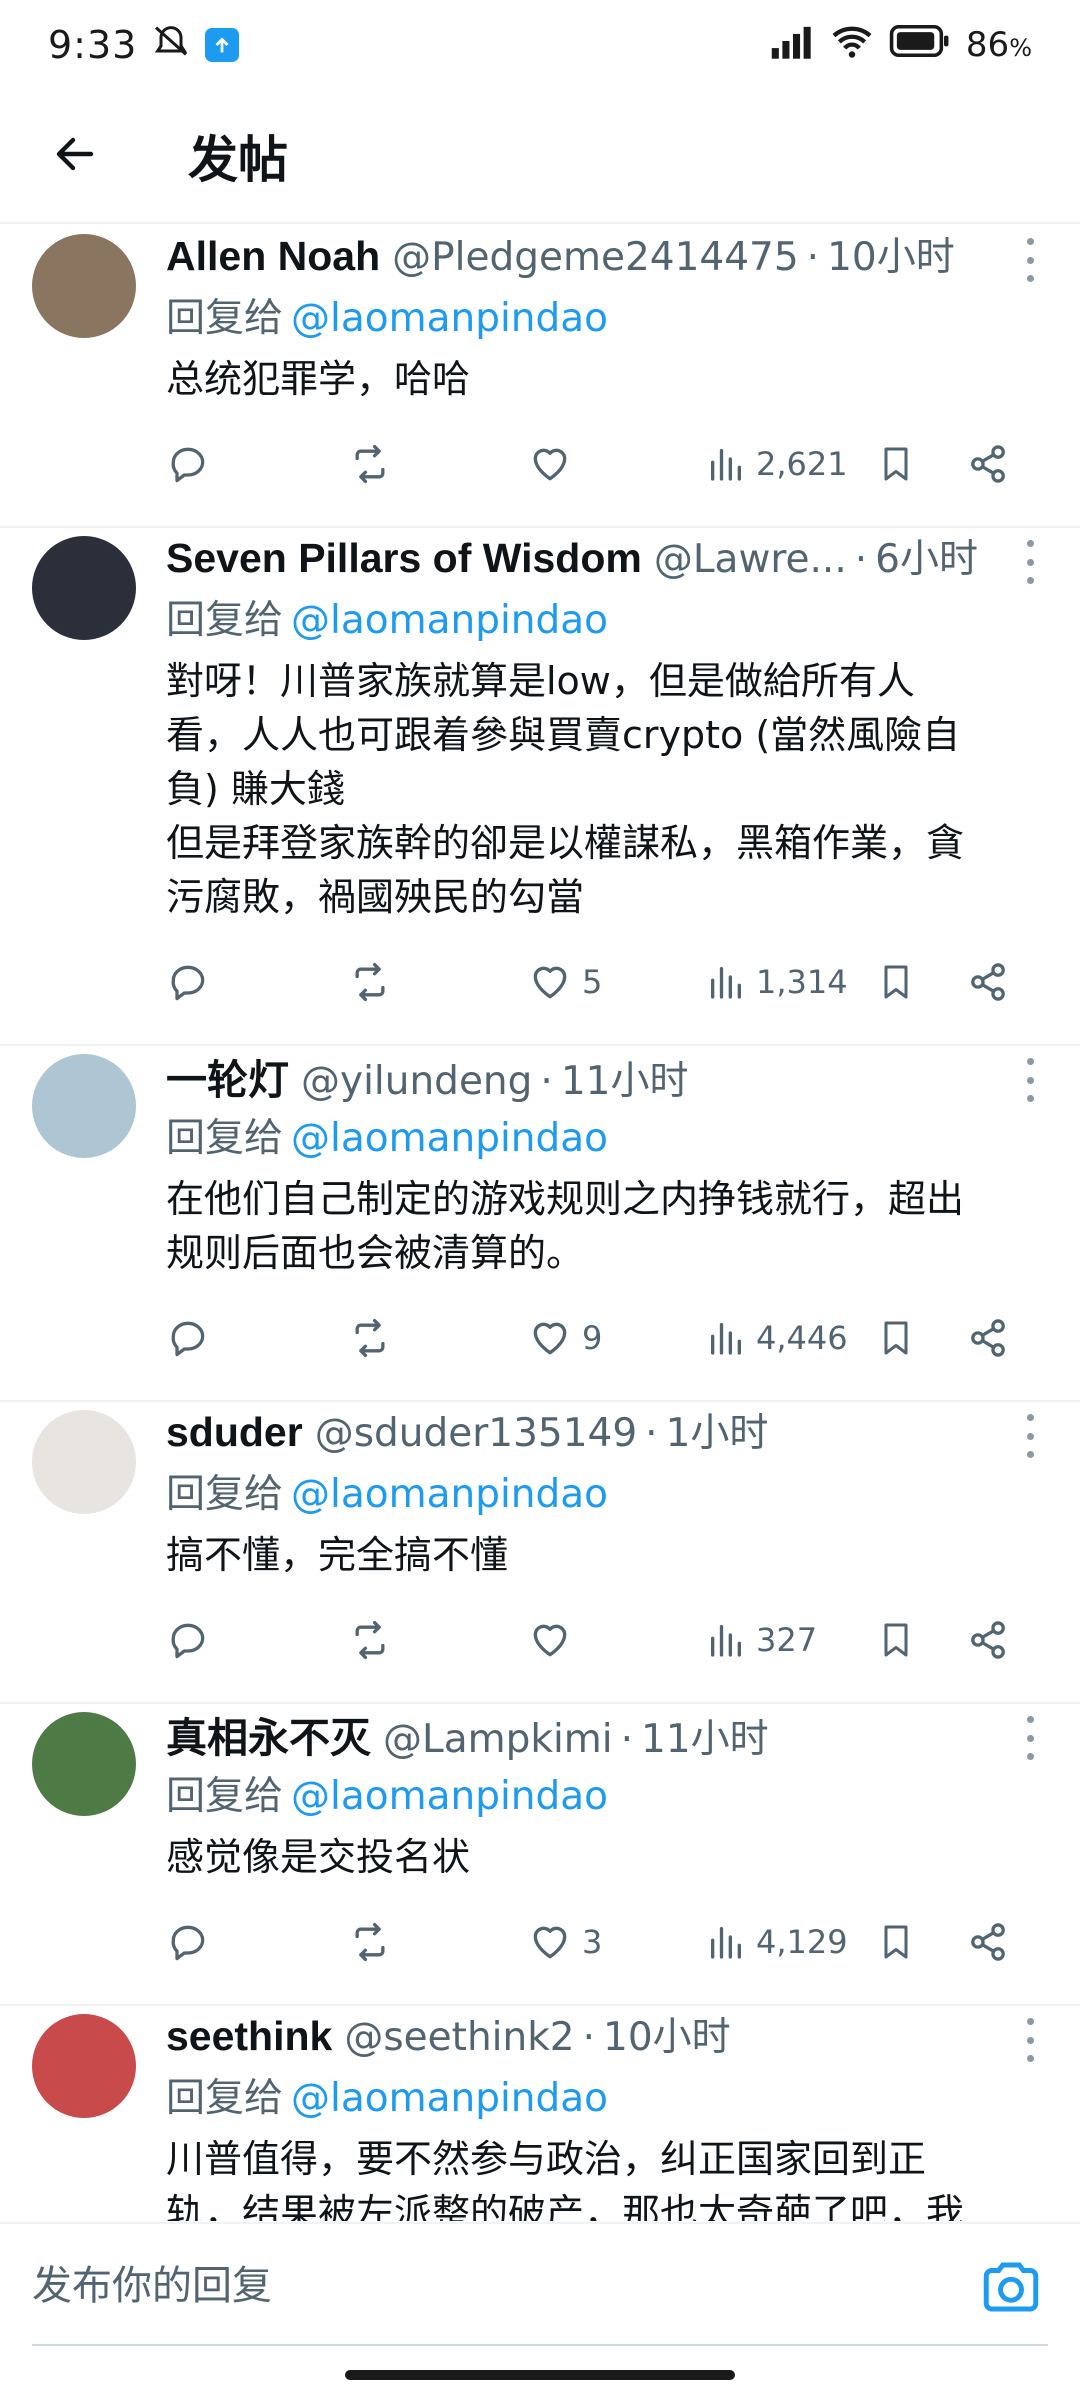 The width and height of the screenshot is (1080, 2400). I want to click on status-bar: 9:33 86%, so click(540, 45).